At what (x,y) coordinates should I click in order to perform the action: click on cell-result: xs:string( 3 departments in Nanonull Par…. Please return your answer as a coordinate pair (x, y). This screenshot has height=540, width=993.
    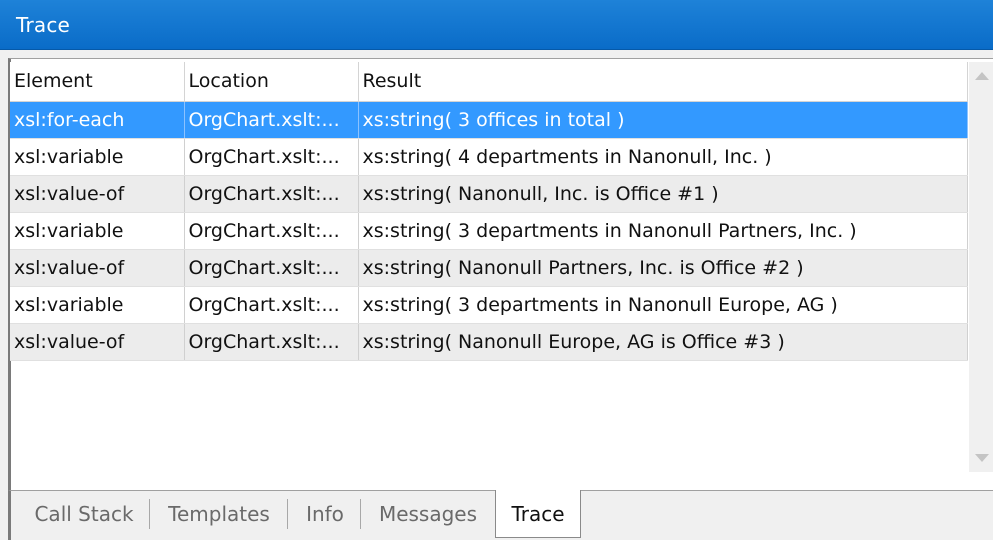
    Looking at the image, I should click on (663, 231).